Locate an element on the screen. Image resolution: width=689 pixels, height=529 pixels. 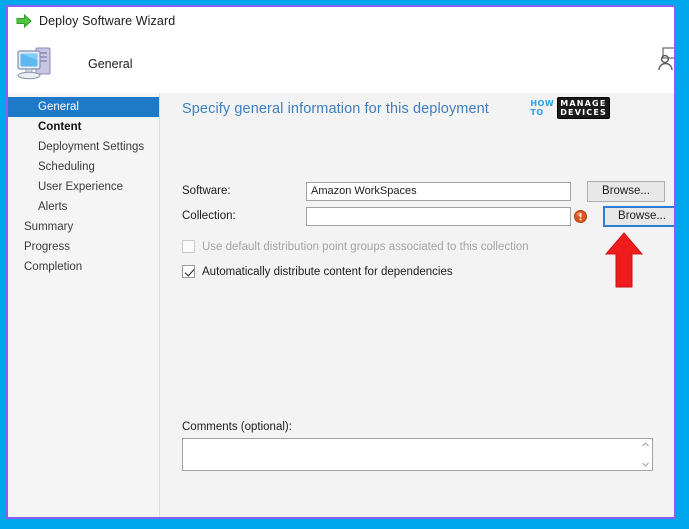
sidebar-item-label: User Experience is located at coordinates (81, 187).